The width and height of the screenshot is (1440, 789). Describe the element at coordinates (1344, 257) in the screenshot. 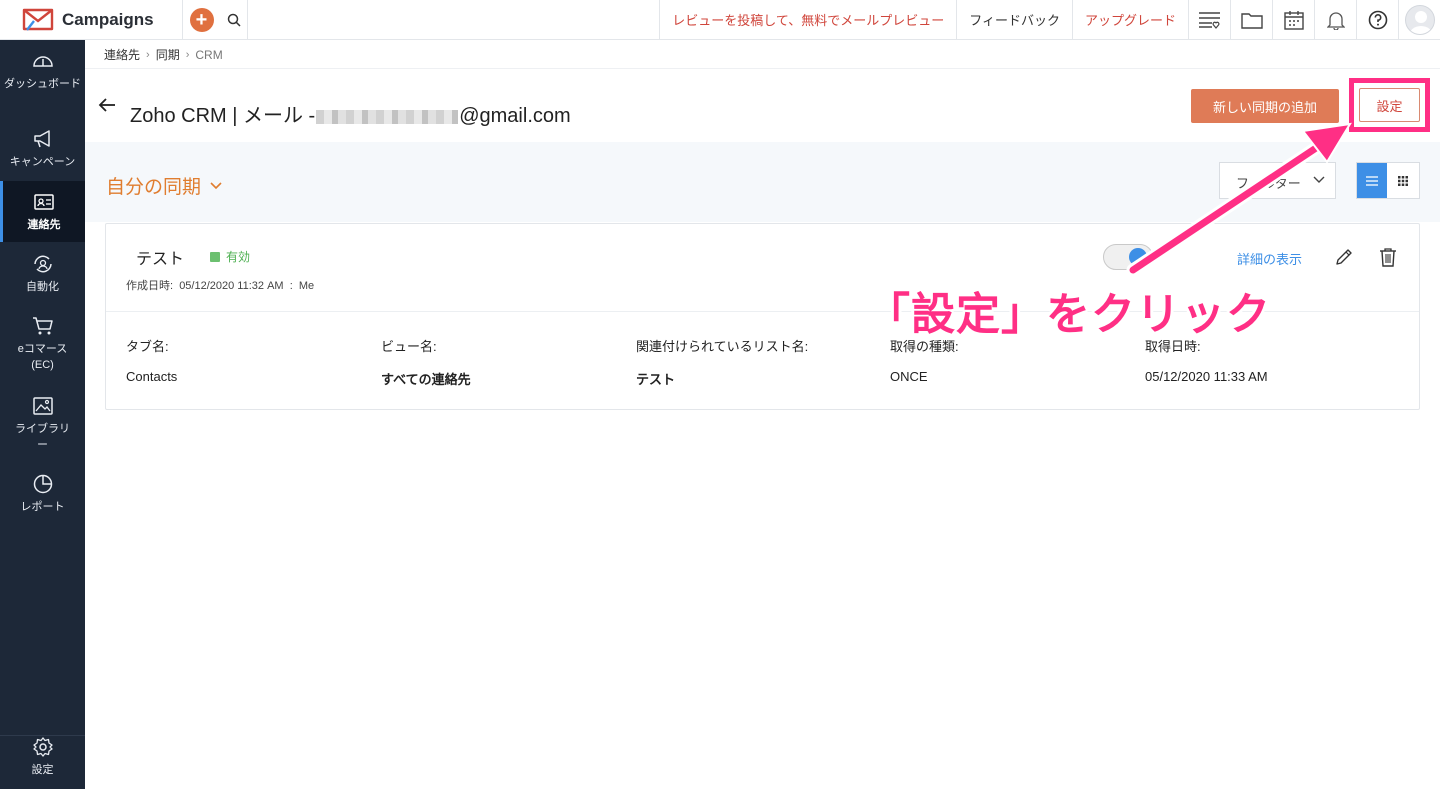

I see `pencil-icon` at that location.